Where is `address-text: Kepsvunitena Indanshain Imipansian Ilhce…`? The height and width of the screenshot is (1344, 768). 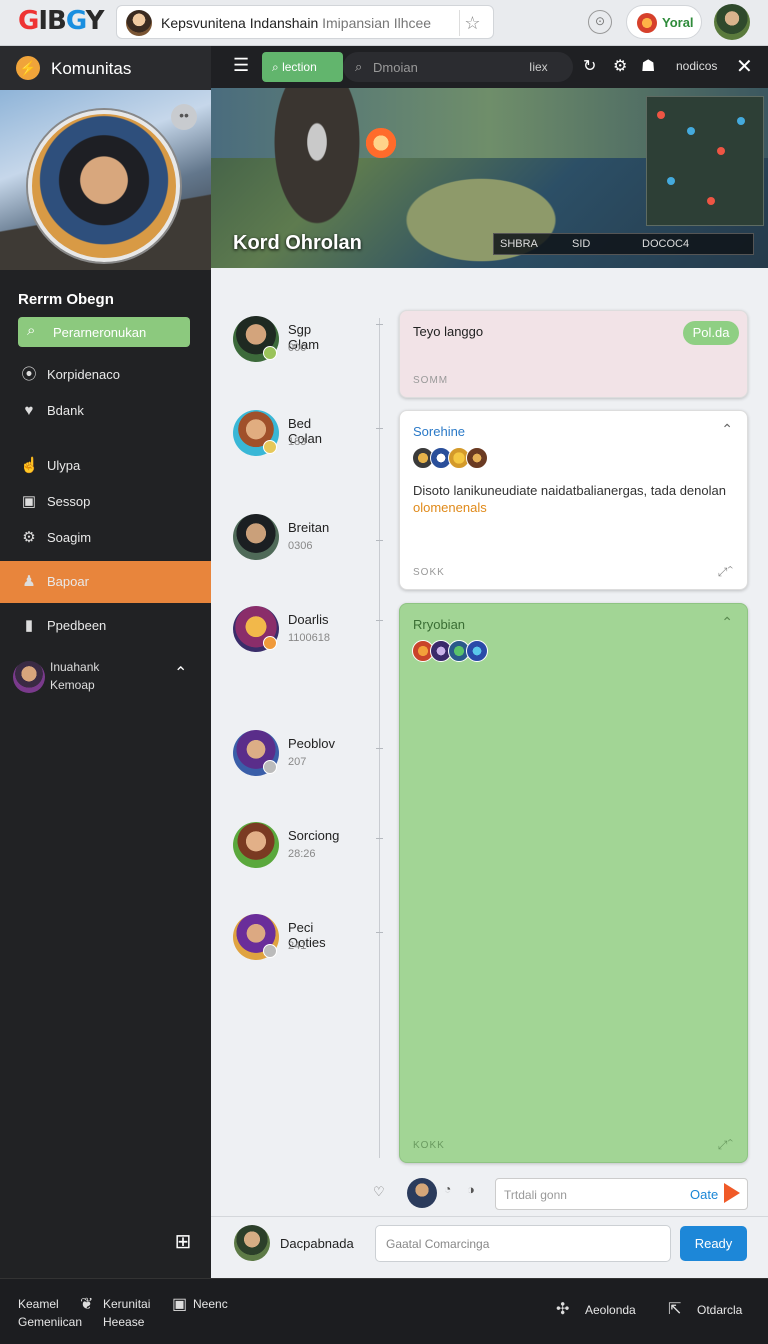 address-text: Kepsvunitena Indanshain Imipansian Ilhce… is located at coordinates (296, 23).